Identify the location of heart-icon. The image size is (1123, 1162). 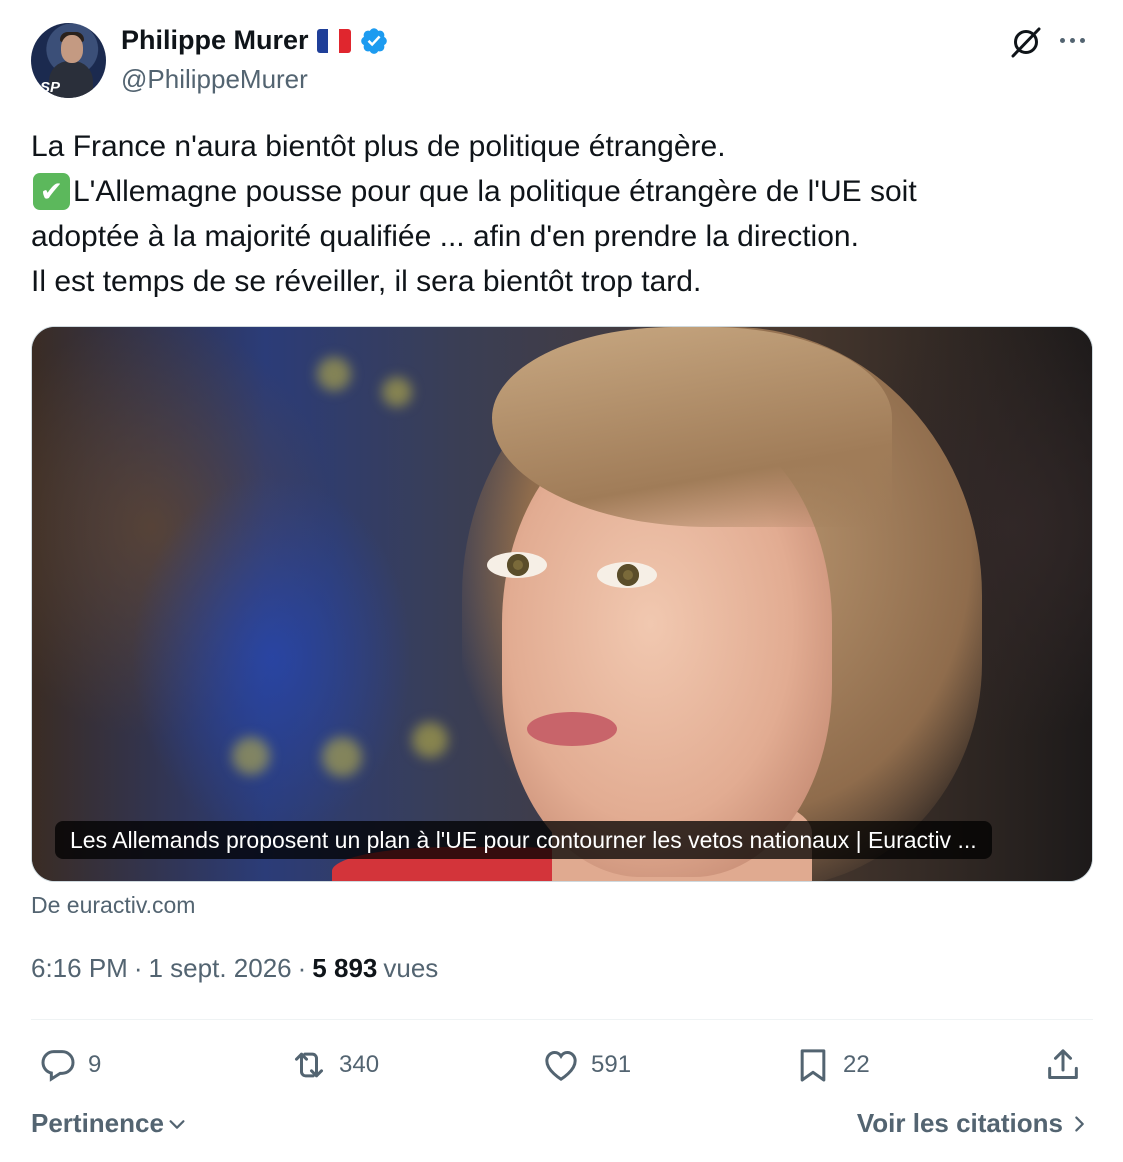
(561, 1065).